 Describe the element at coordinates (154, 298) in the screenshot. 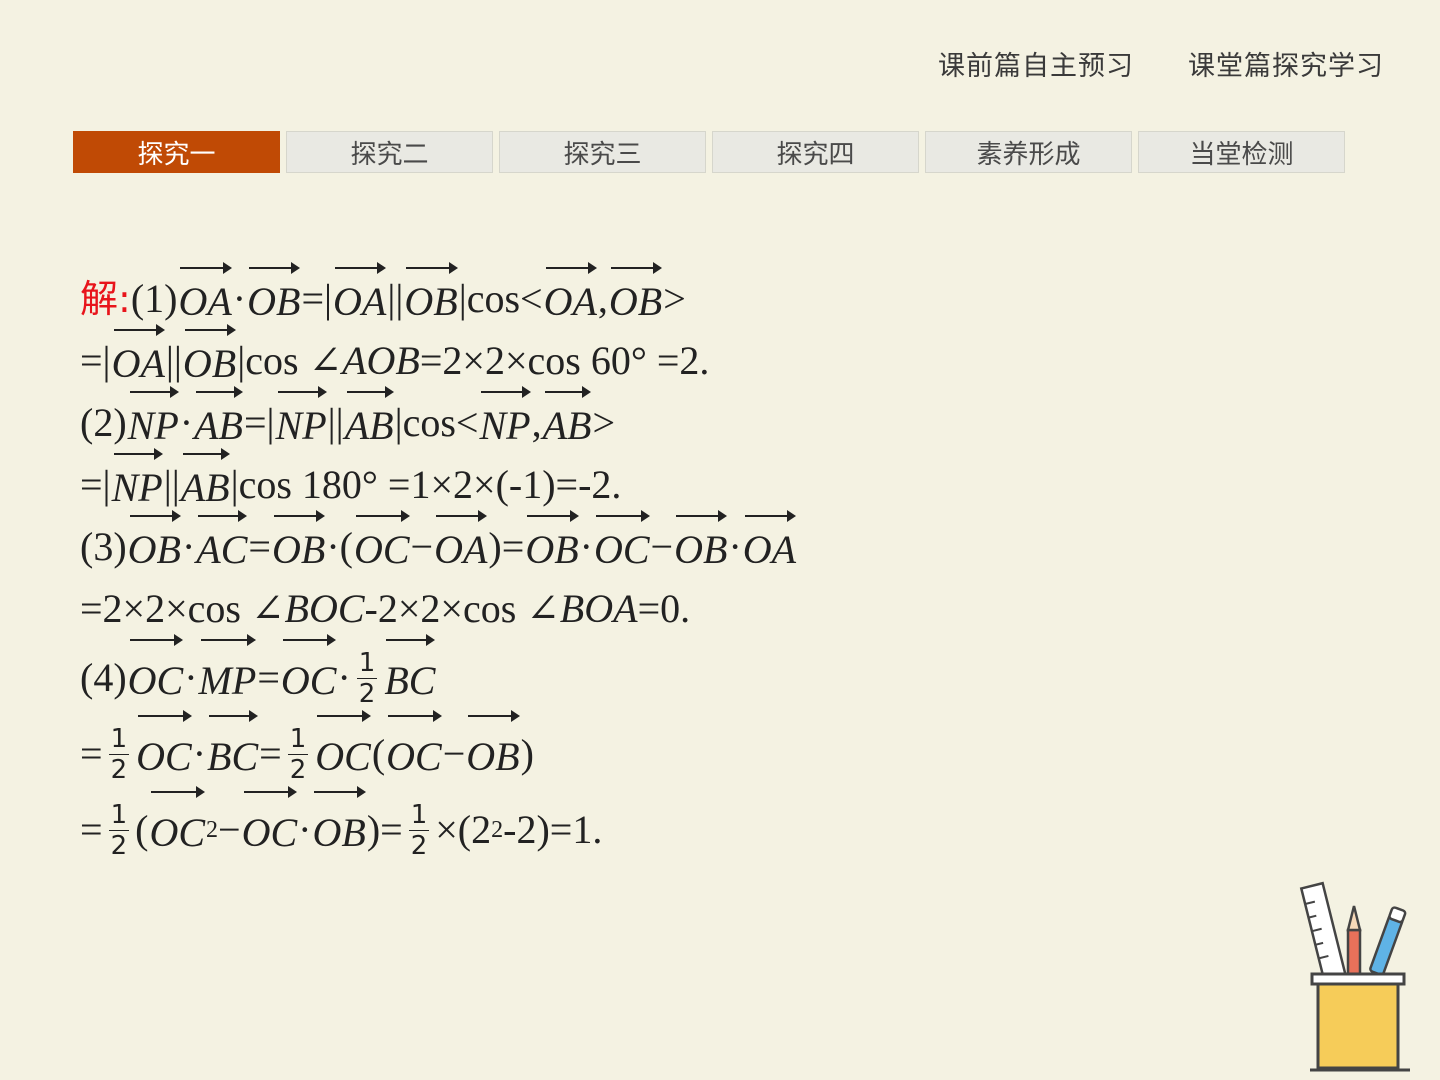

I see `text: (1)` at that location.